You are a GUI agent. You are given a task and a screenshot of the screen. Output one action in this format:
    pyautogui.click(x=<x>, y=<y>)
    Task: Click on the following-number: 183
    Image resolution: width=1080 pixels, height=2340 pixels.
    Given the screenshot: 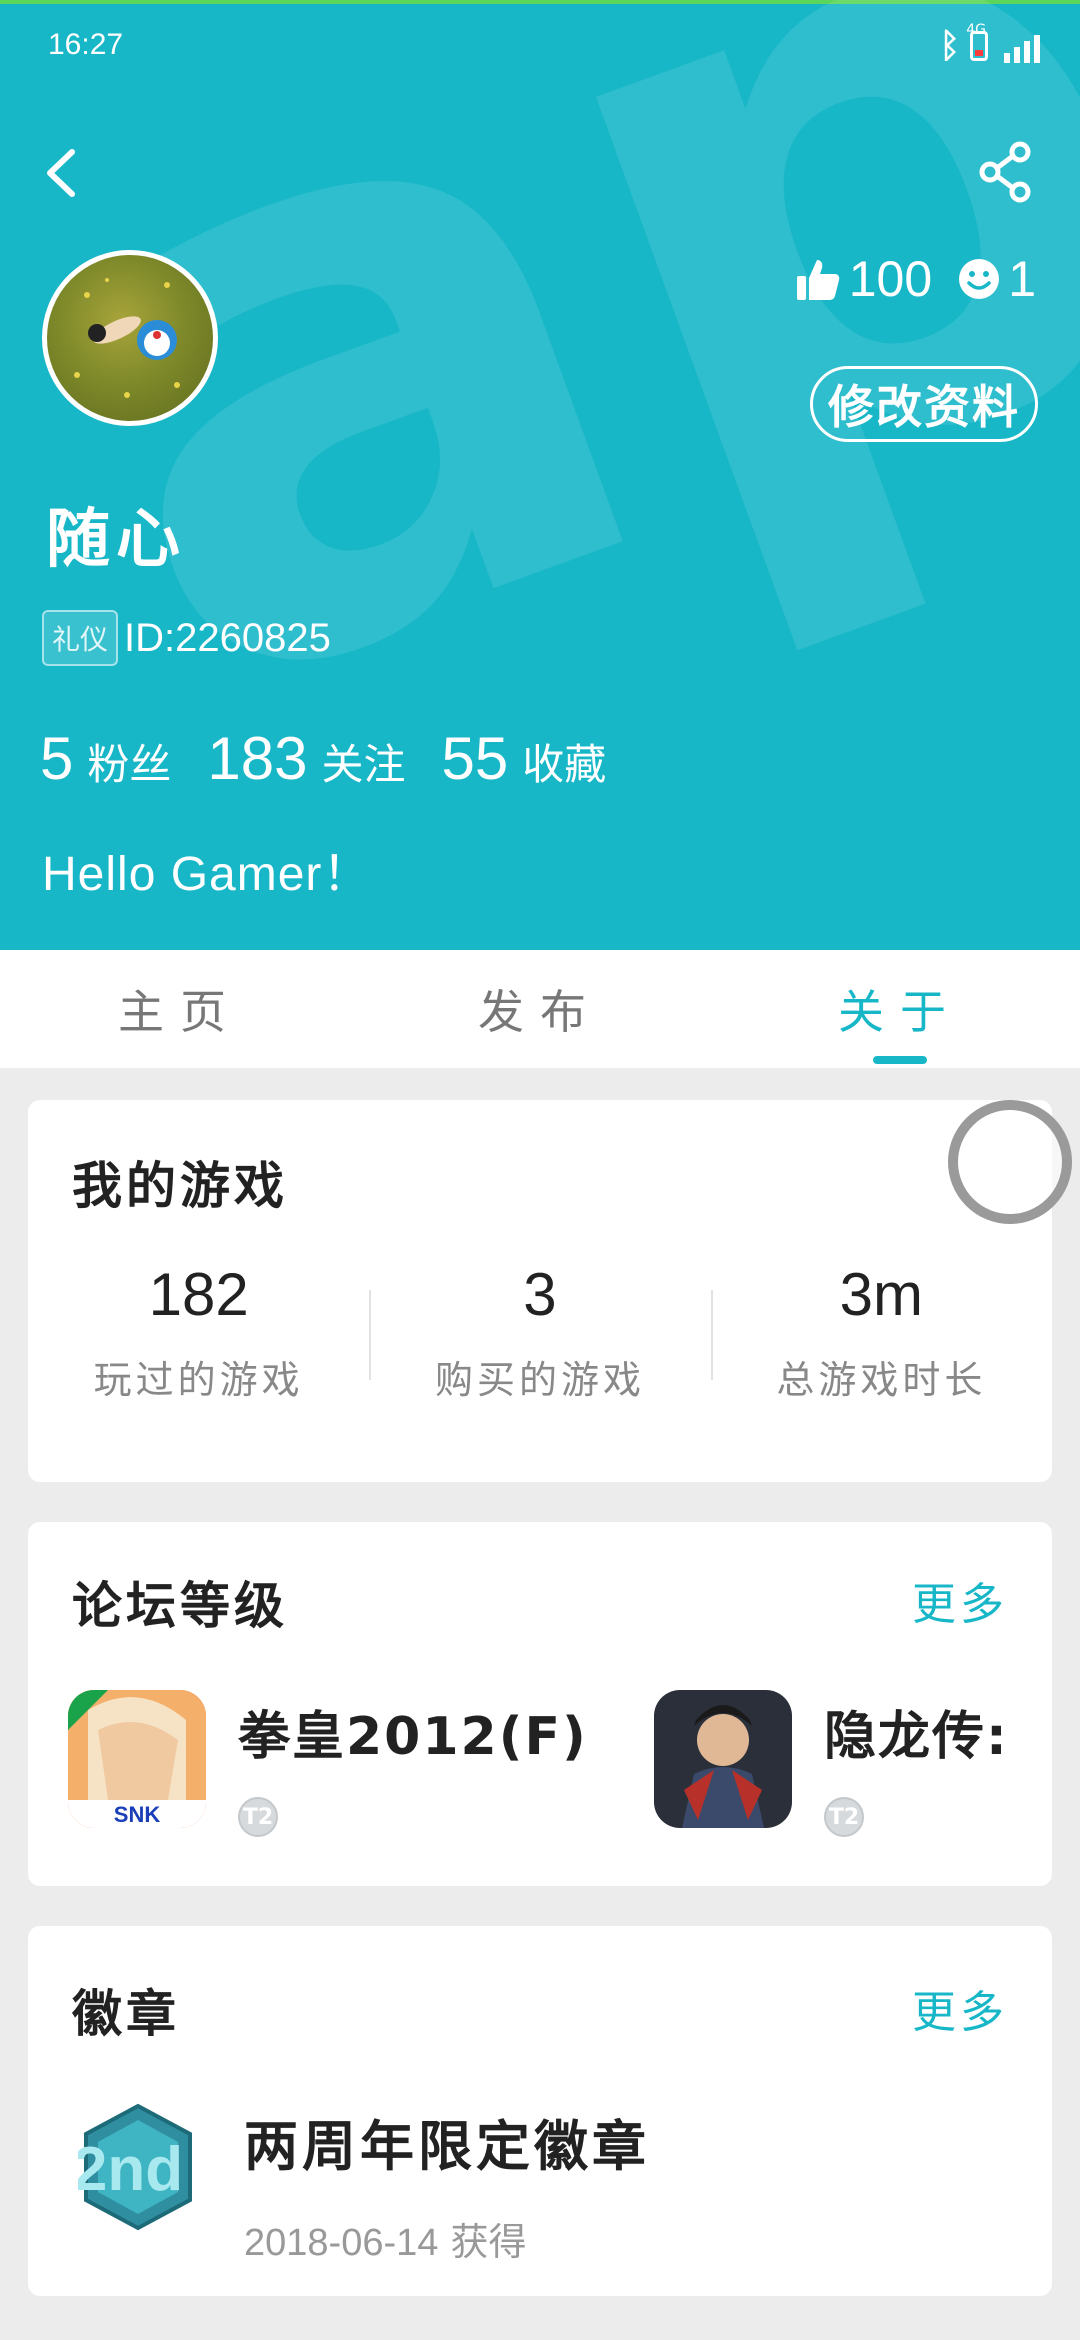 What is the action you would take?
    pyautogui.click(x=257, y=758)
    